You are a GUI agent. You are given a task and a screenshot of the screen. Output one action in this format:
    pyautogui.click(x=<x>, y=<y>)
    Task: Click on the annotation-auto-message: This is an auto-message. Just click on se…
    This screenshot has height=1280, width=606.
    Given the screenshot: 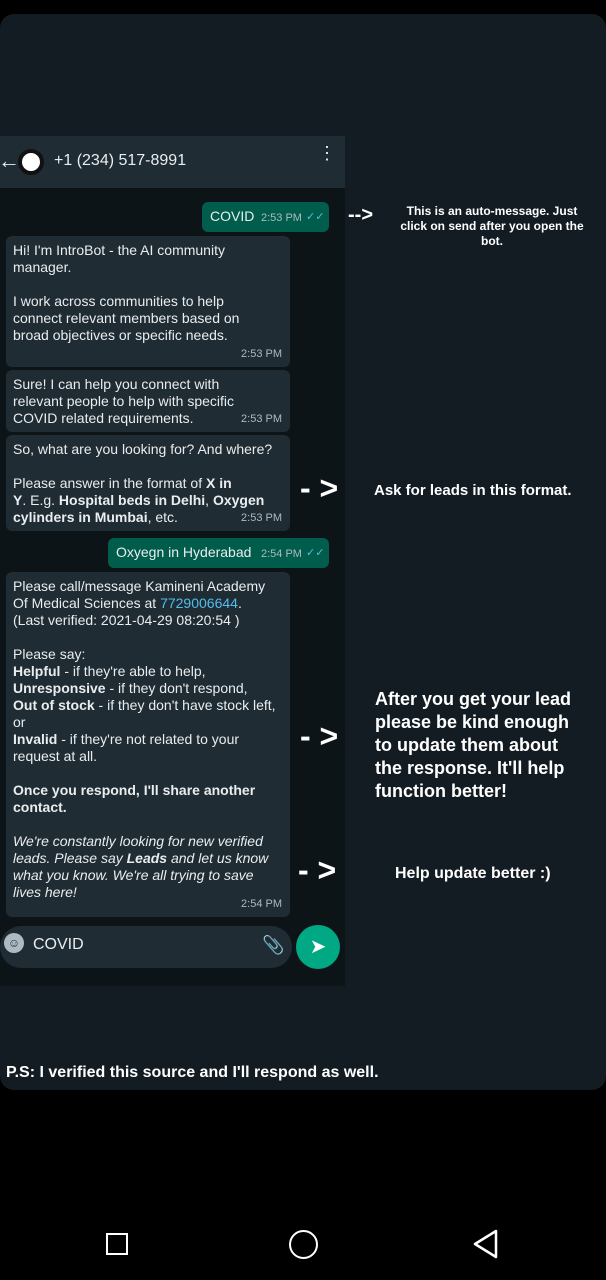 What is the action you would take?
    pyautogui.click(x=492, y=226)
    